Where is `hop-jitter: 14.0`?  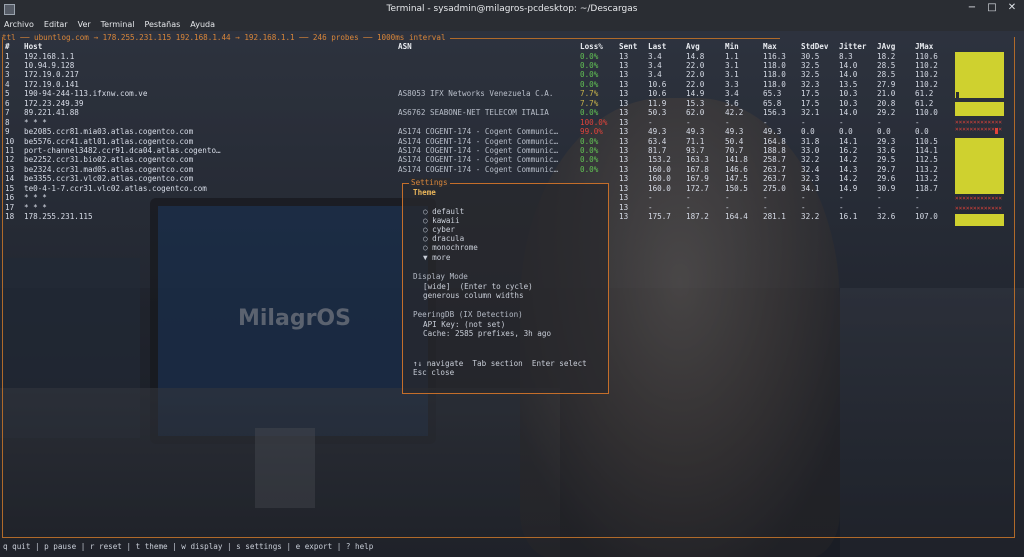 hop-jitter: 14.0 is located at coordinates (848, 75).